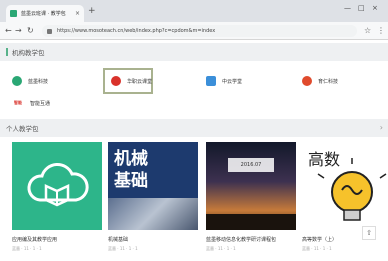 This screenshot has width=388, height=261. I want to click on book-cloud-icon, so click(58, 185).